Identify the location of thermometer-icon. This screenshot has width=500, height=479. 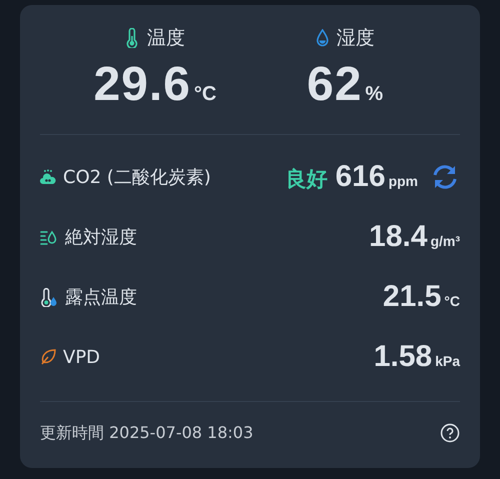
(132, 38).